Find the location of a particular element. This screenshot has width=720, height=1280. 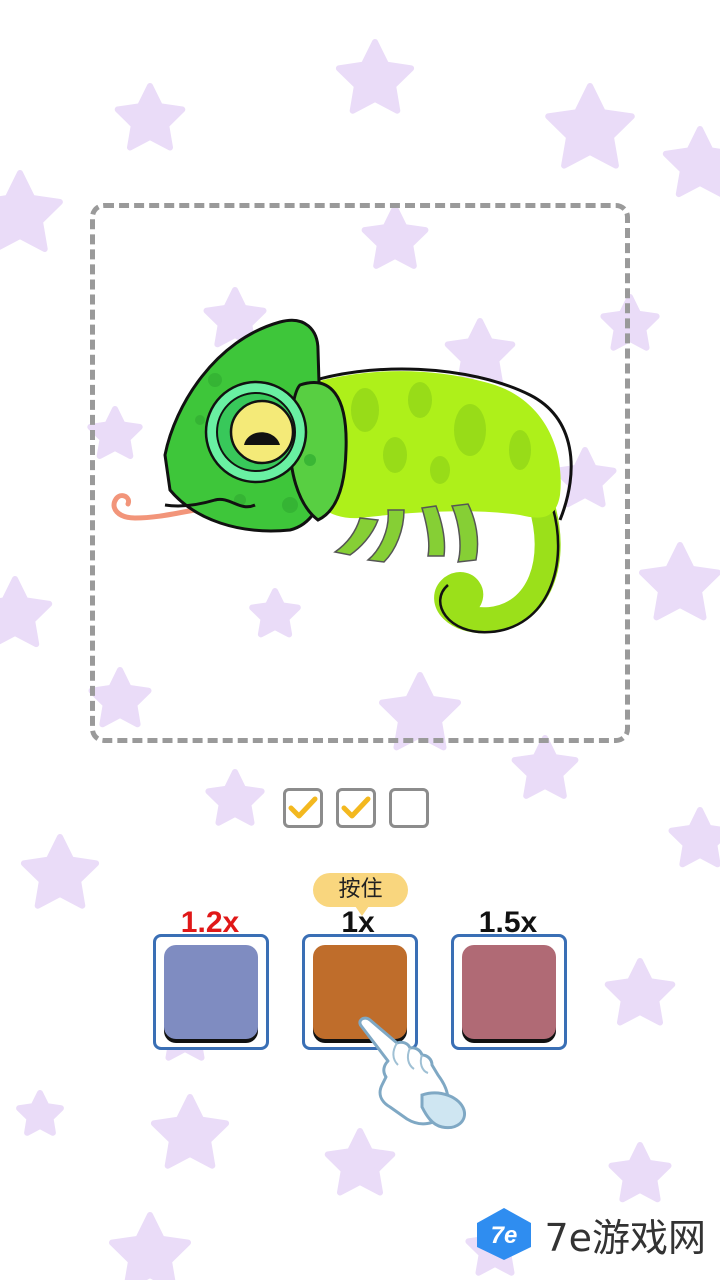

site-watermark: 7e 7e游戏网 is located at coordinates (590, 1234).